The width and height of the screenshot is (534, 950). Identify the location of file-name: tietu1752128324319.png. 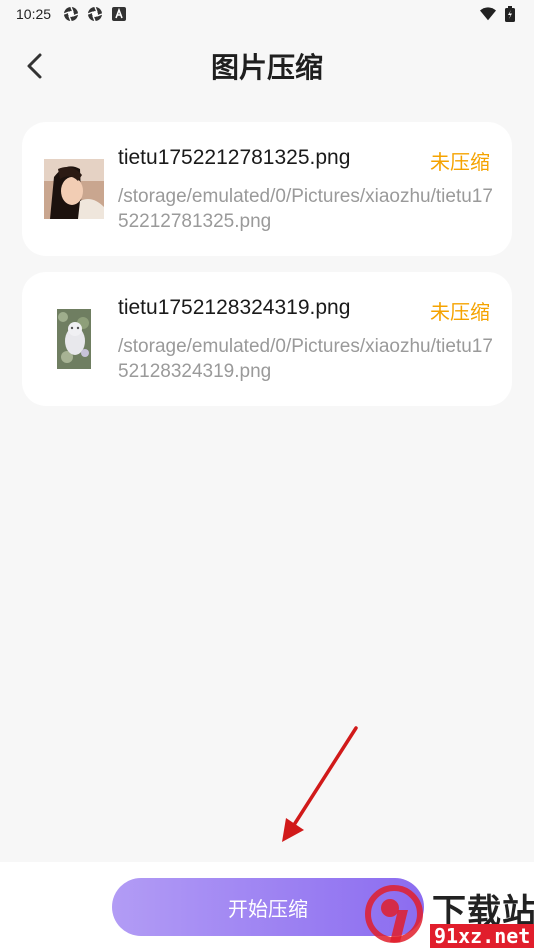
(234, 307).